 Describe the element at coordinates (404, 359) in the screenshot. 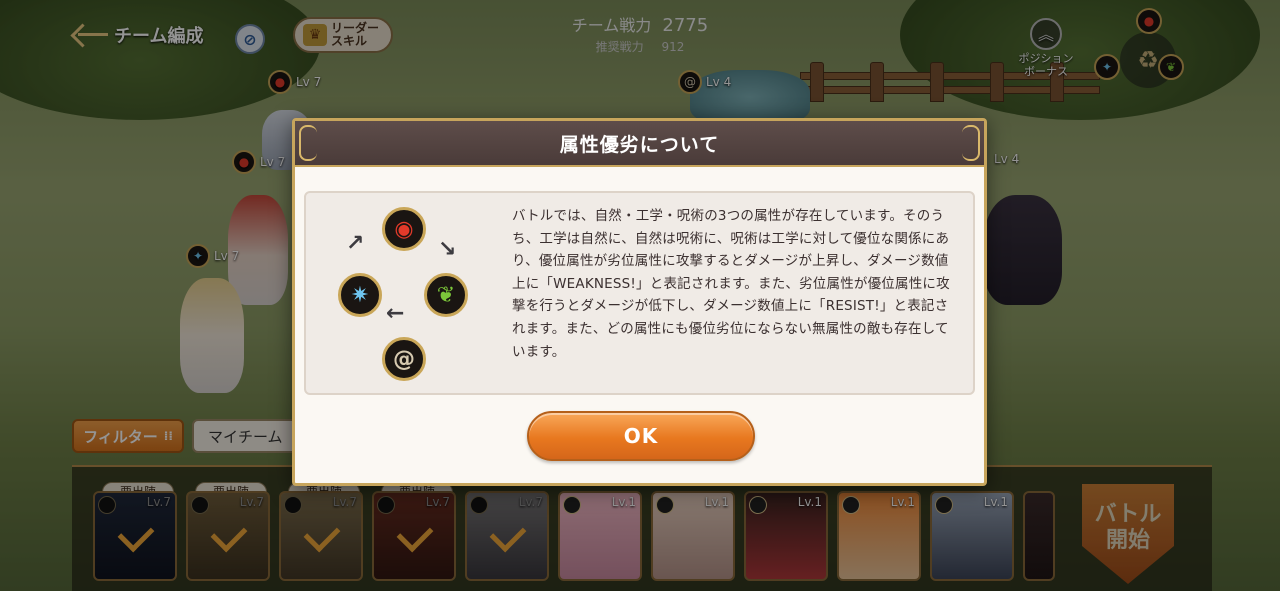

I see `spiral-element-icon: @` at that location.